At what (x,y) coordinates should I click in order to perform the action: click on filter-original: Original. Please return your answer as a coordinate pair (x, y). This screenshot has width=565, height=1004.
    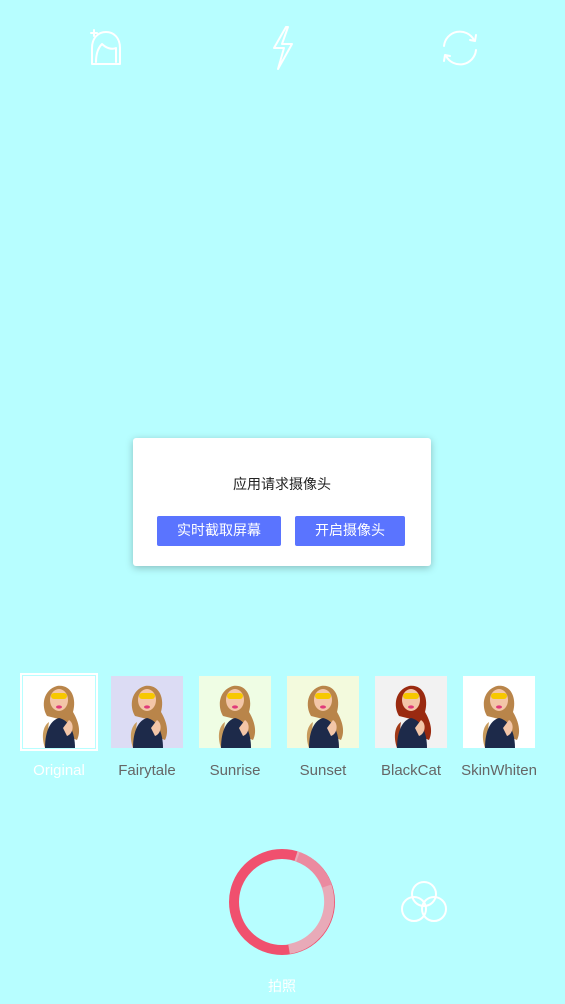
    Looking at the image, I should click on (59, 728).